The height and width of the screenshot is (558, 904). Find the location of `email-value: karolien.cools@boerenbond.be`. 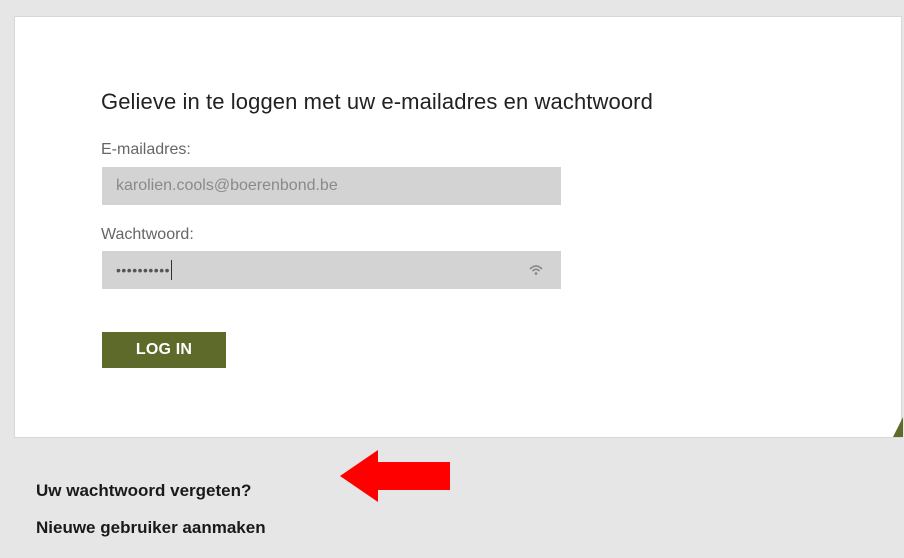

email-value: karolien.cools@boerenbond.be is located at coordinates (227, 185).